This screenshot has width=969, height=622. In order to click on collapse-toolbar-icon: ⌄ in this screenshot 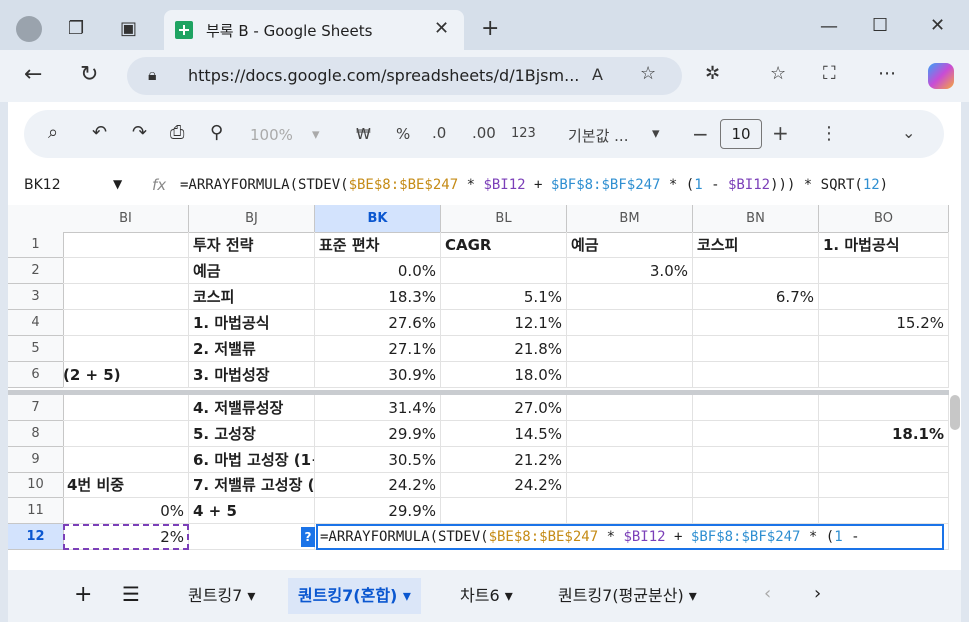, I will do `click(908, 132)`.